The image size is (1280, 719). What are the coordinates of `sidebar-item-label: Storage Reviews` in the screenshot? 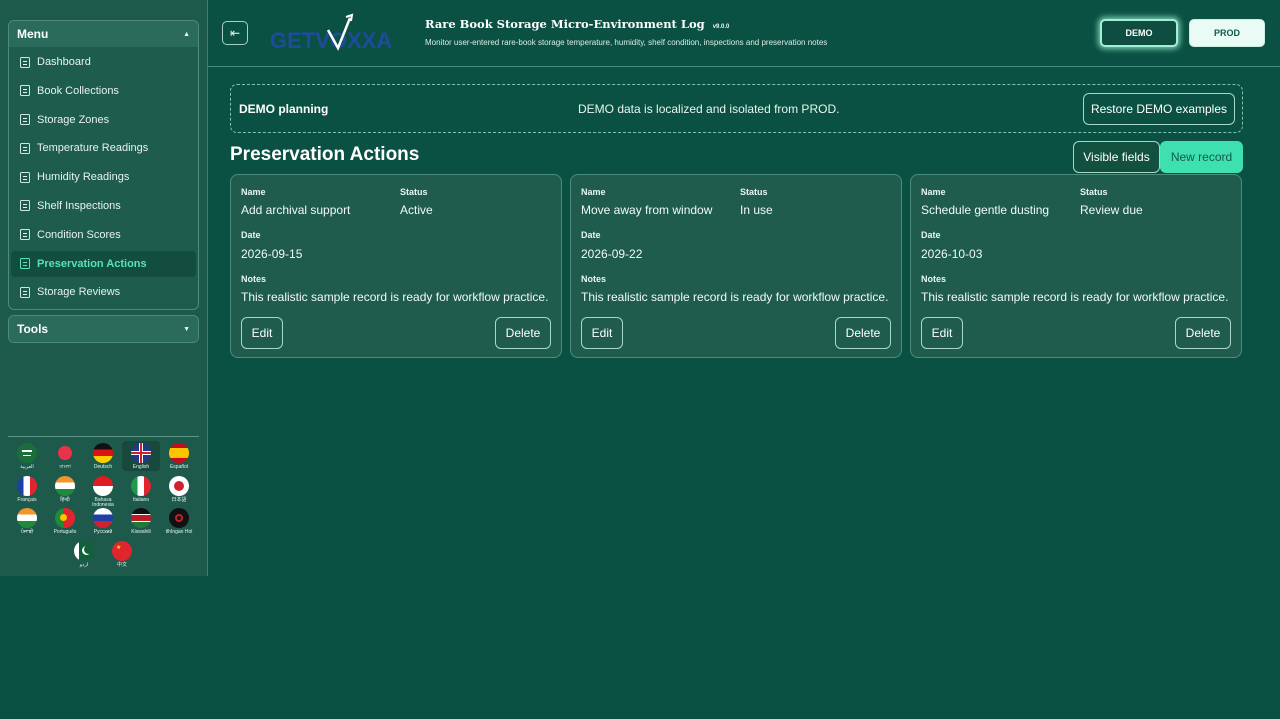 It's located at (79, 292).